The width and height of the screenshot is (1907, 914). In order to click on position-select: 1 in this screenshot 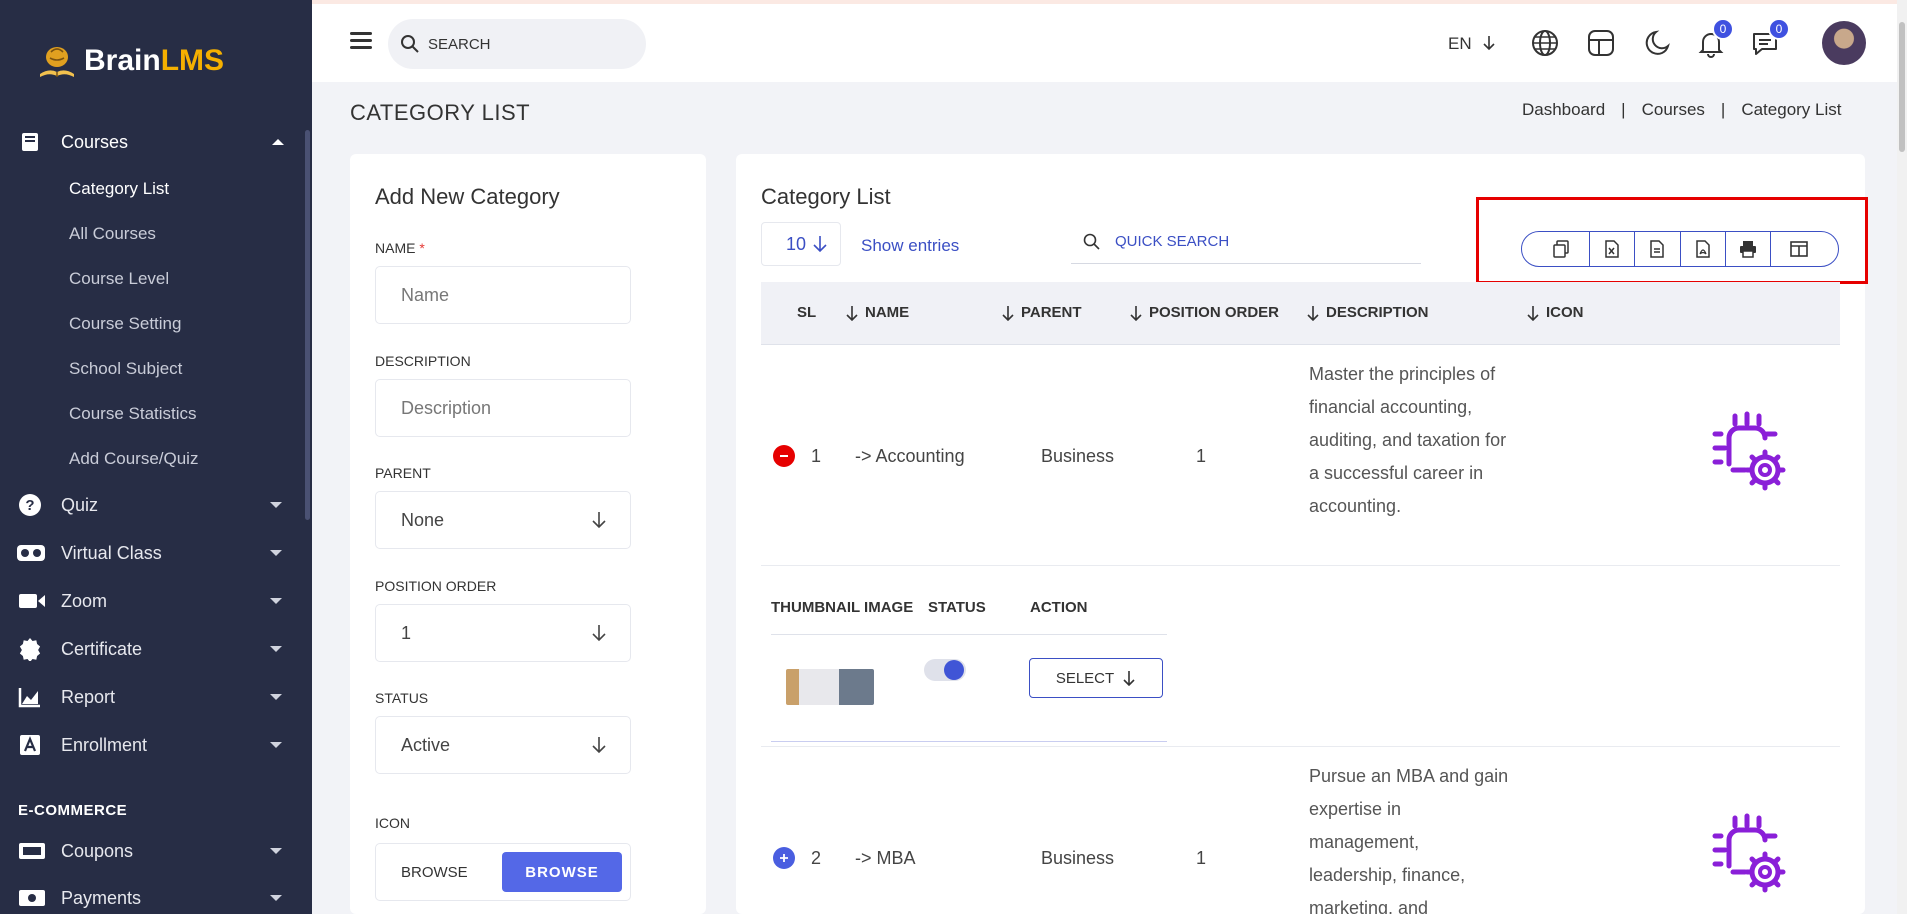, I will do `click(503, 633)`.